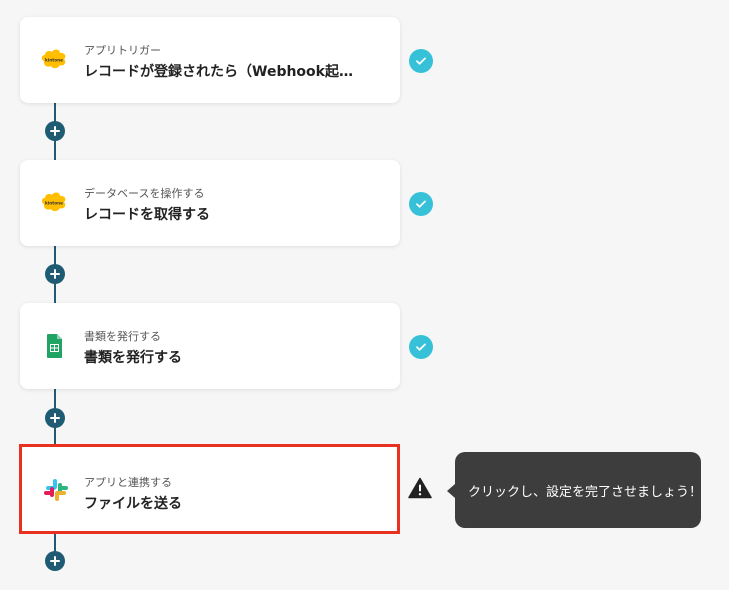 The width and height of the screenshot is (729, 590). I want to click on warning-icon, so click(420, 488).